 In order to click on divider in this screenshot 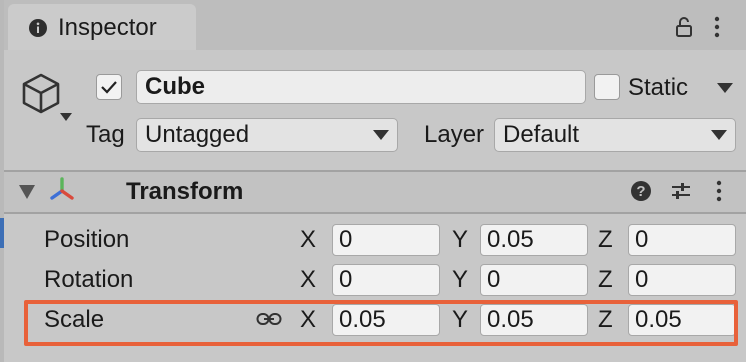, I will do `click(375, 213)`.